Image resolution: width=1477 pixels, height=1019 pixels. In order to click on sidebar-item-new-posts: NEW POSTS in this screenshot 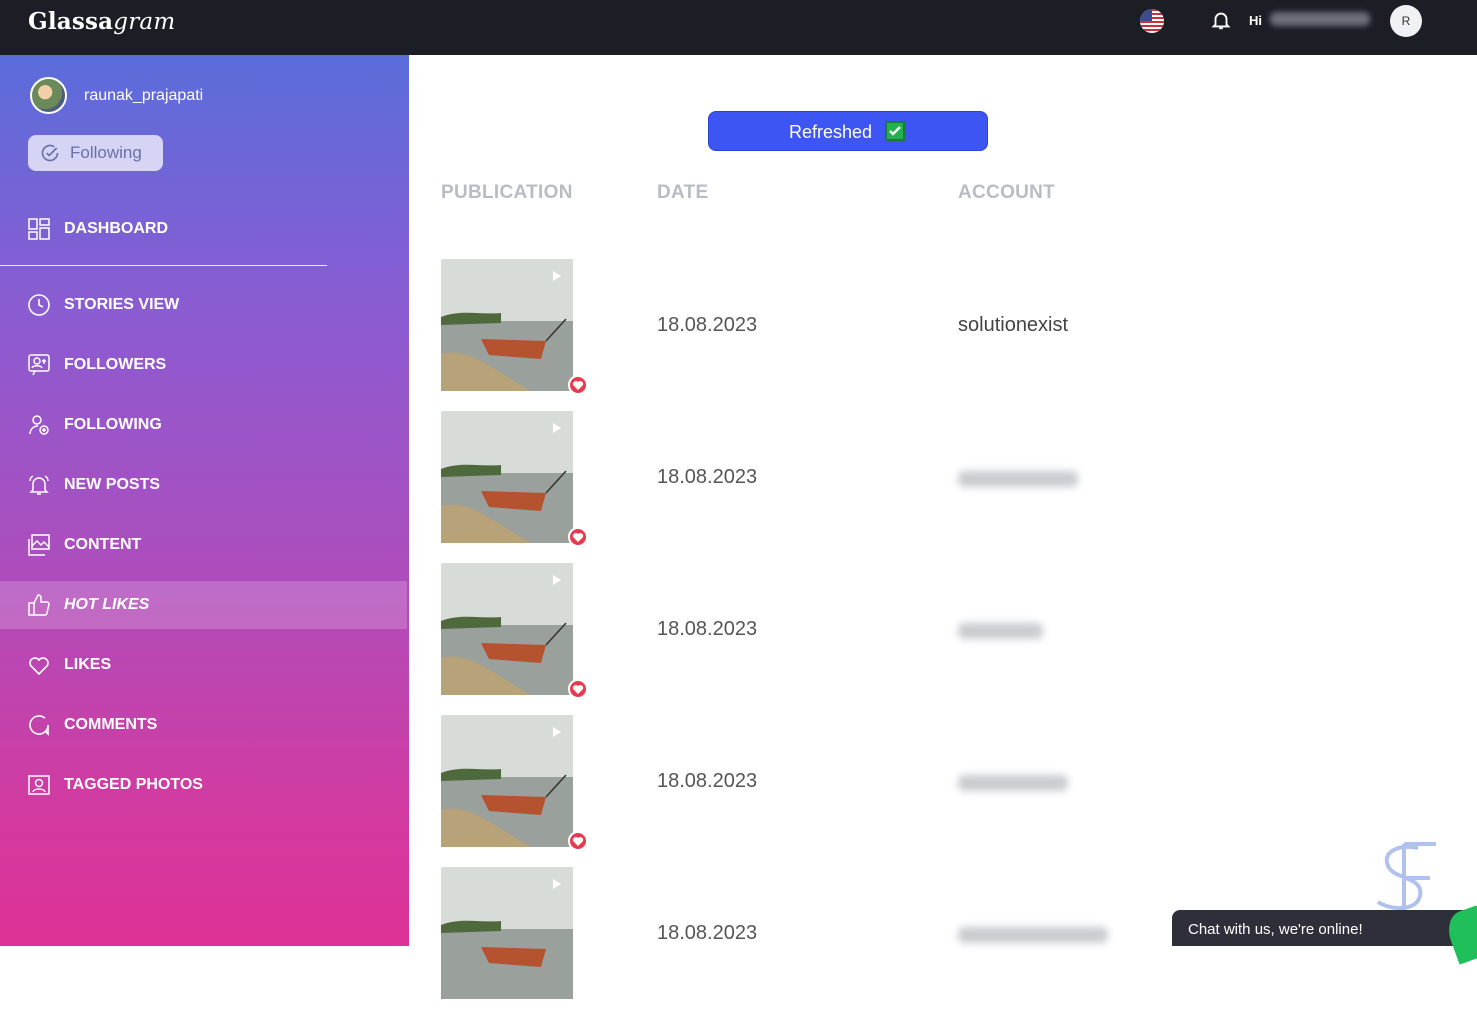, I will do `click(203, 485)`.